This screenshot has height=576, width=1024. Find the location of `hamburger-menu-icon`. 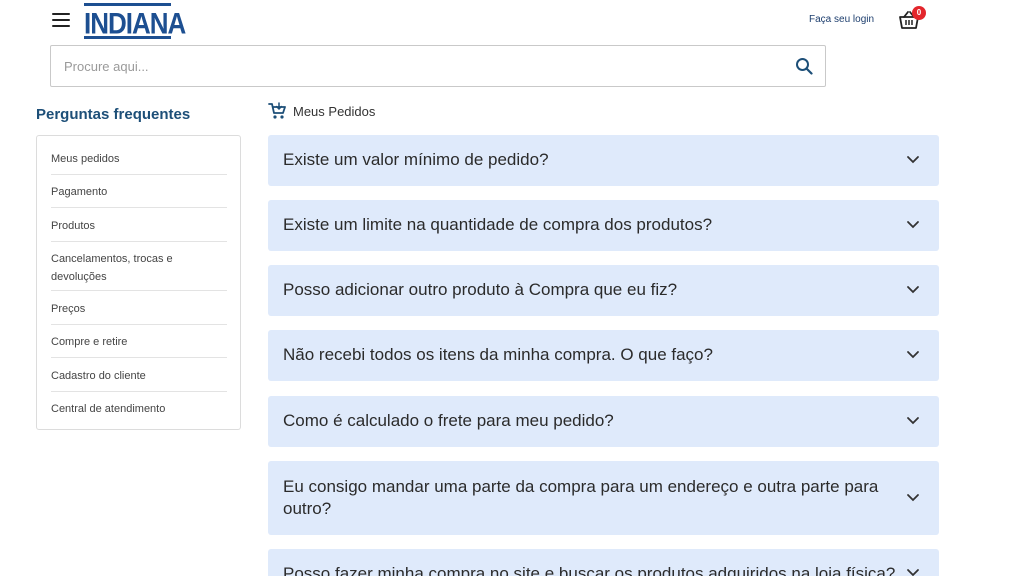

hamburger-menu-icon is located at coordinates (61, 20).